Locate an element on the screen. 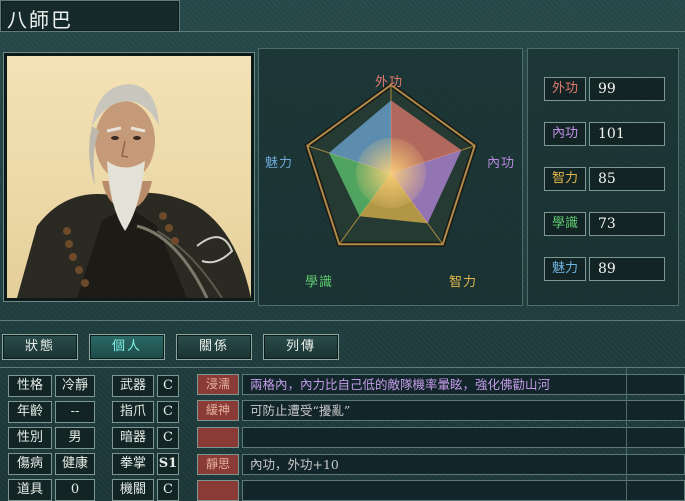 This screenshot has height=501, width=685. stat-key: 外功 is located at coordinates (565, 89).